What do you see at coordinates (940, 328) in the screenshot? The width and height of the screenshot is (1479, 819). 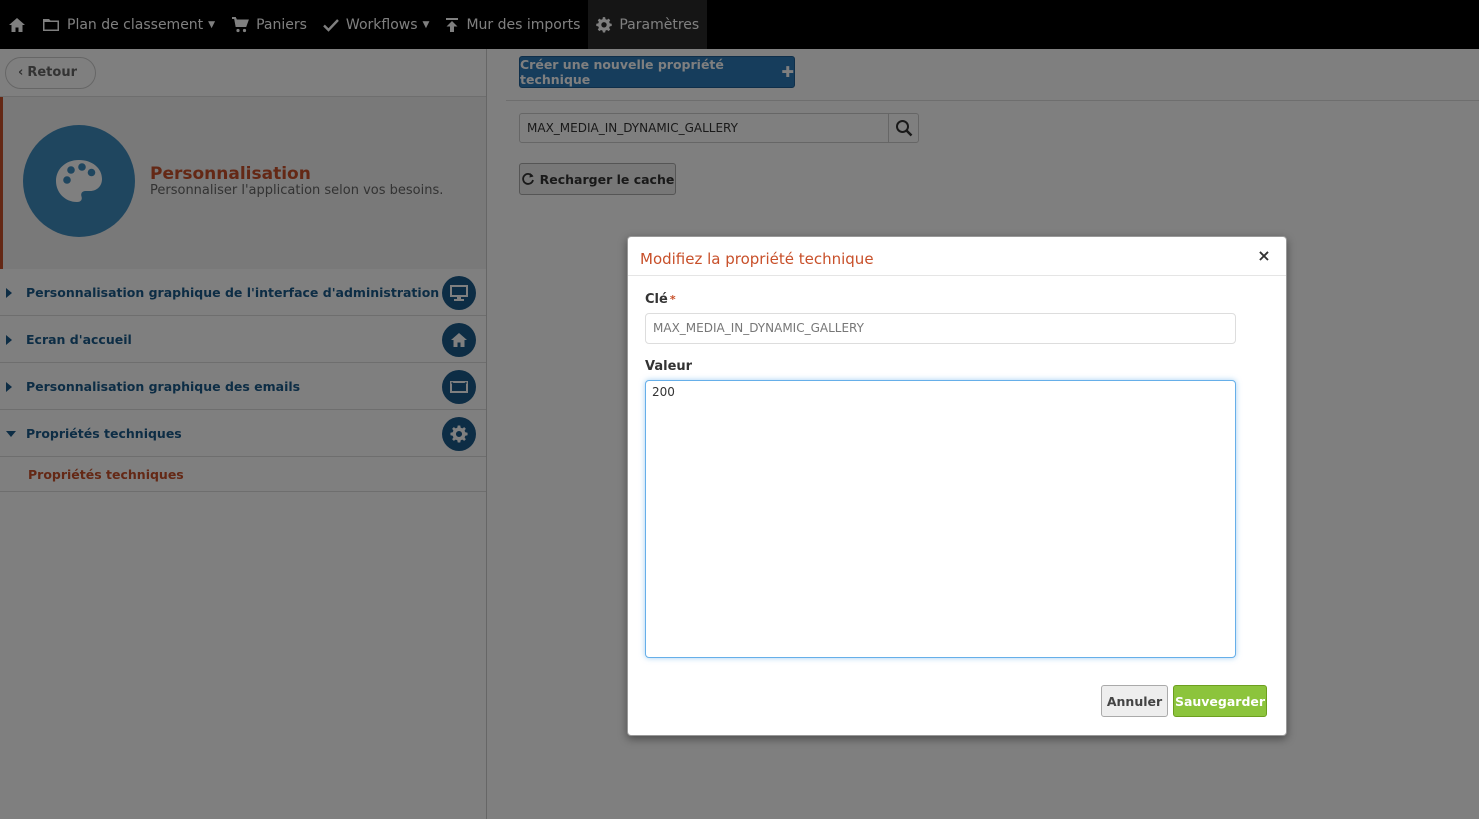 I see `key-field: MAX_MEDIA_IN_DYNAMIC_GALLERY` at bounding box center [940, 328].